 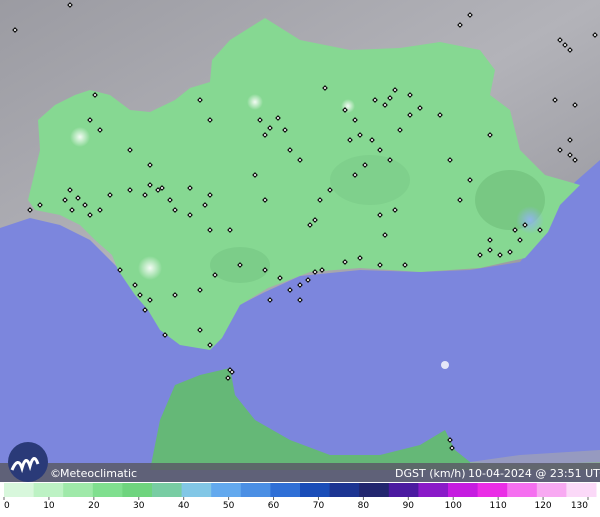 What do you see at coordinates (184, 506) in the screenshot?
I see `legend-tick-label: 40` at bounding box center [184, 506].